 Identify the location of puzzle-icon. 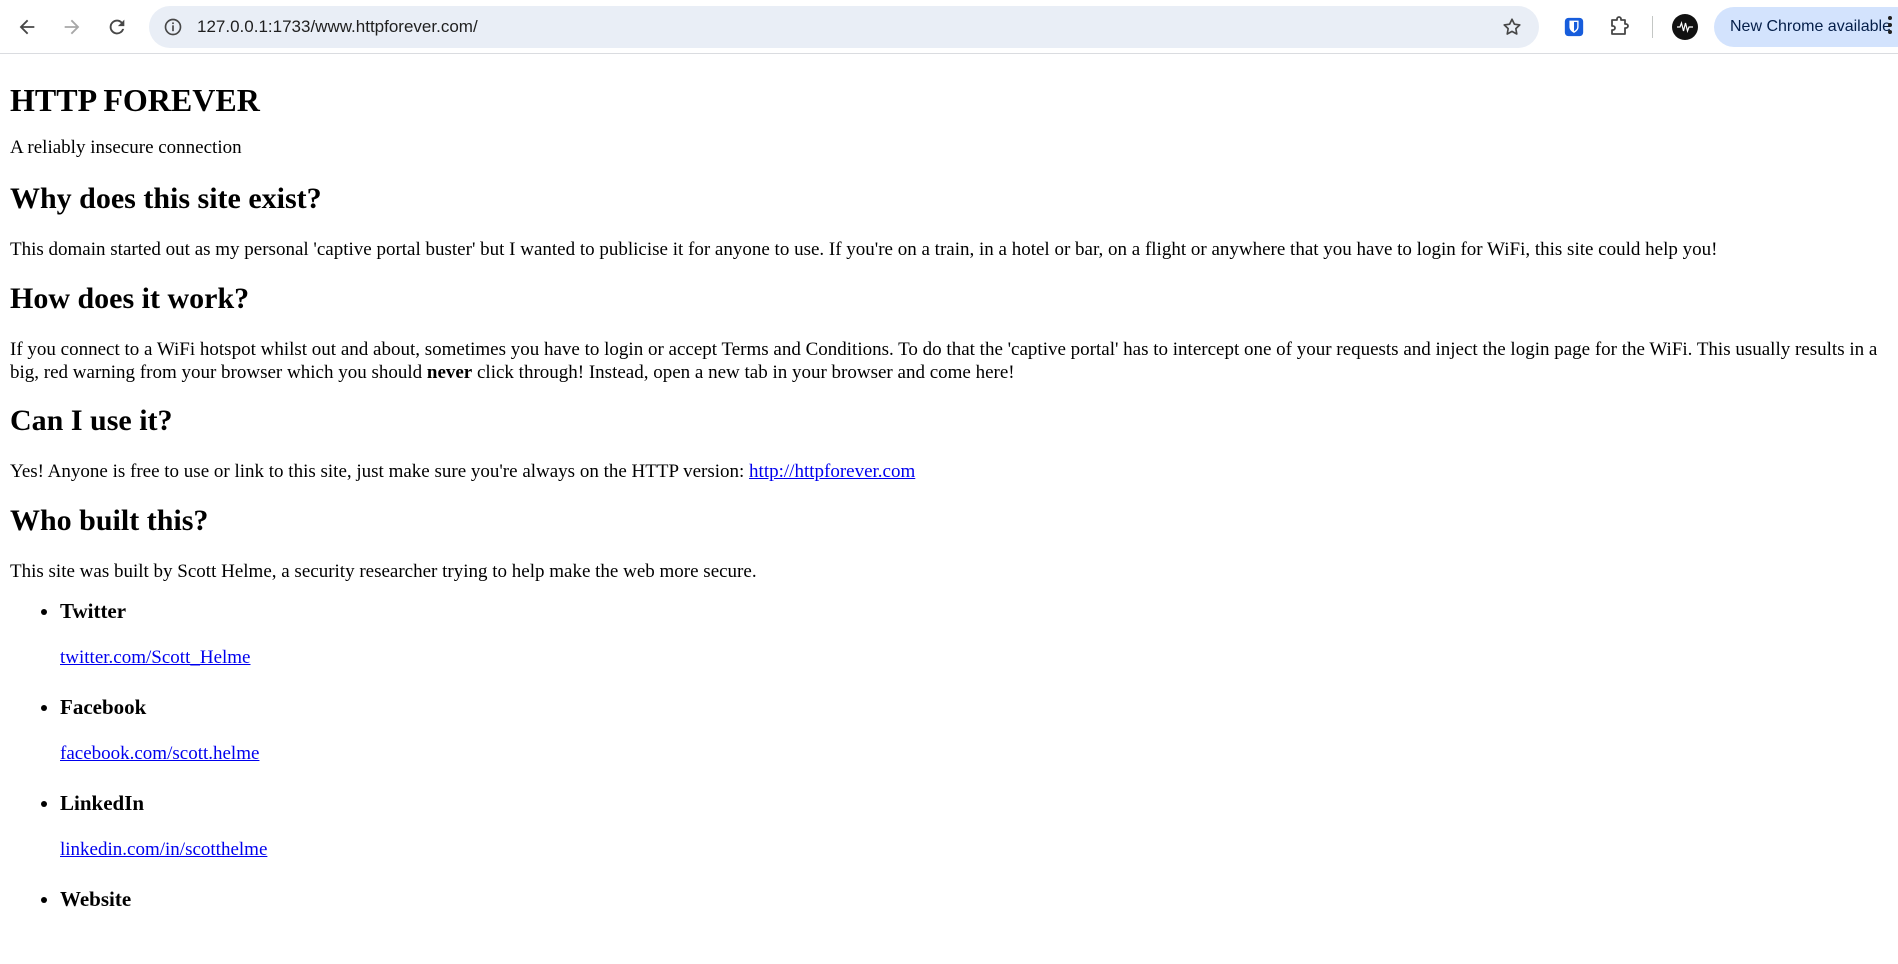
(1620, 25).